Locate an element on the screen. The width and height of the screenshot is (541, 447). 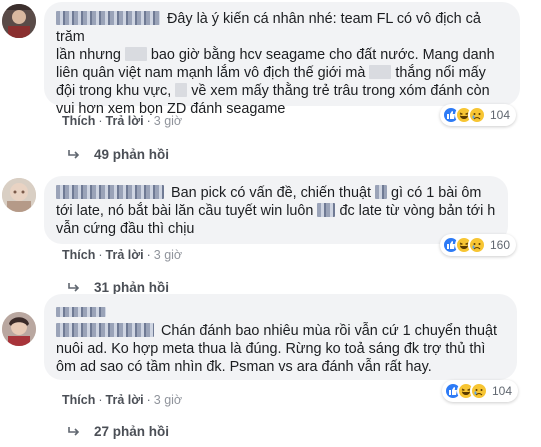
comment-text-line: lần nhưng is located at coordinates (88, 55).